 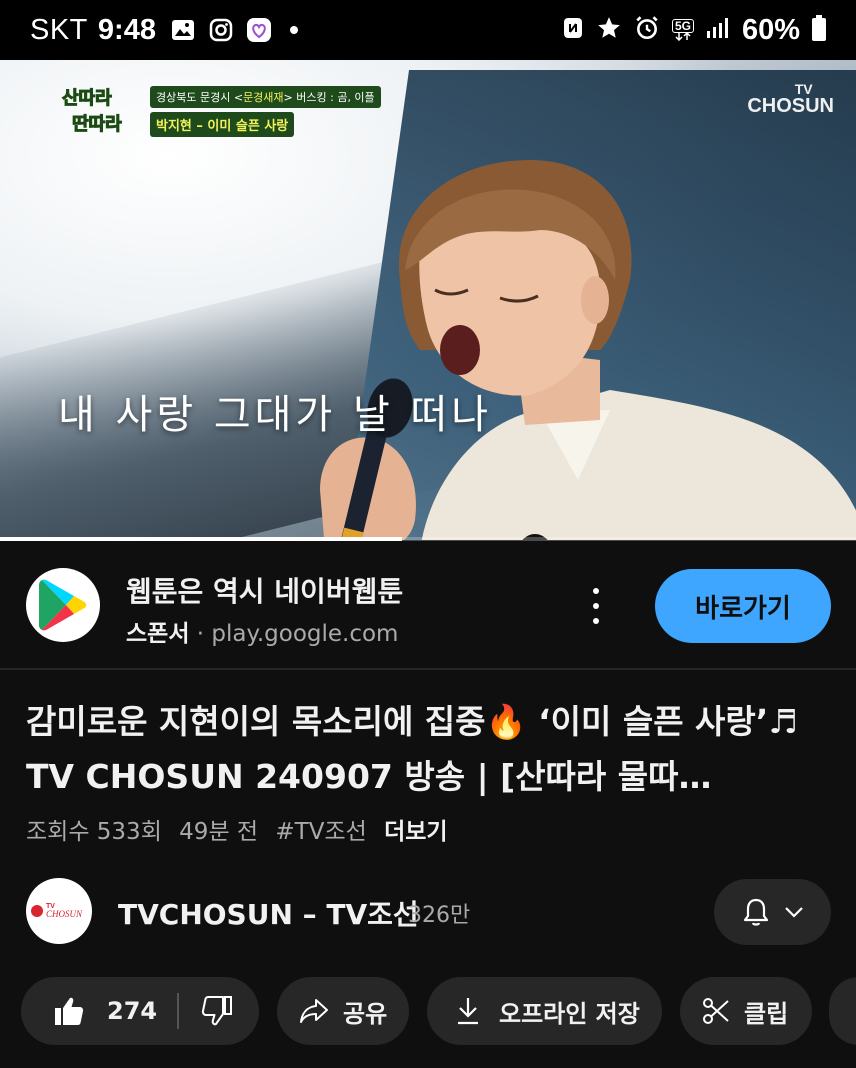 I want to click on svg-text: 산따라, so click(x=87, y=98).